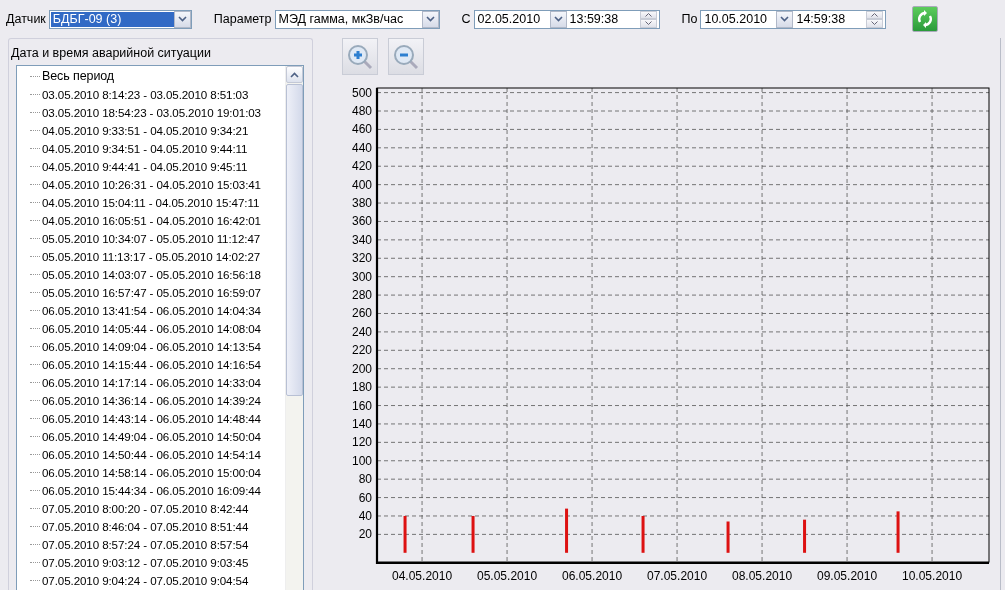  I want to click on tree-item: 07.05.2010 8:57:24 - 07.05.2010 8:57:54, so click(145, 544).